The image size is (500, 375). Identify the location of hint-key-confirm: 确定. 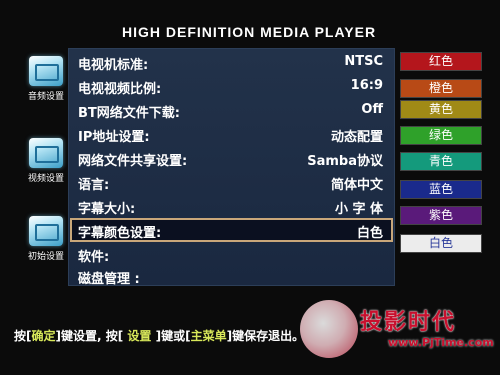
(43, 336).